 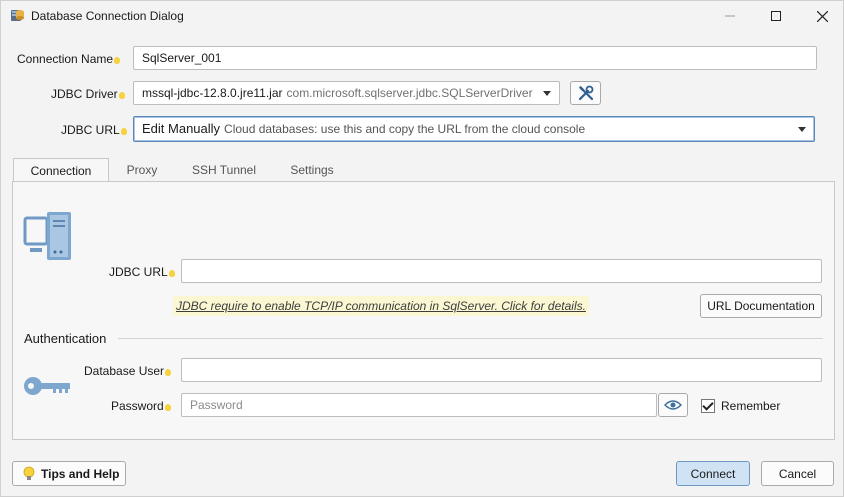 I want to click on close-icon, so click(x=822, y=16).